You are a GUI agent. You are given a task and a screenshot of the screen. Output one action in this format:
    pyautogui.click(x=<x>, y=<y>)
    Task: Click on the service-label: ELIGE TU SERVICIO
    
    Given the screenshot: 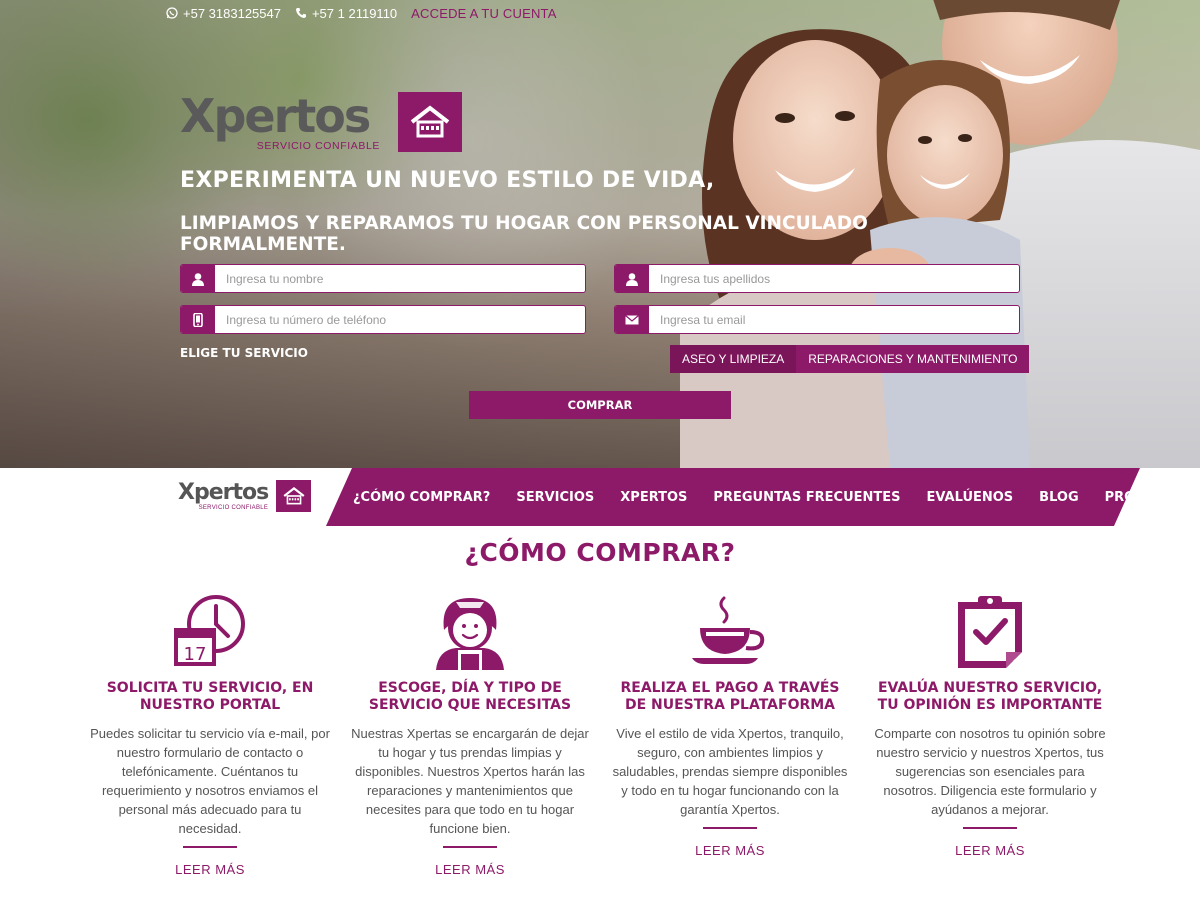 What is the action you would take?
    pyautogui.click(x=244, y=353)
    